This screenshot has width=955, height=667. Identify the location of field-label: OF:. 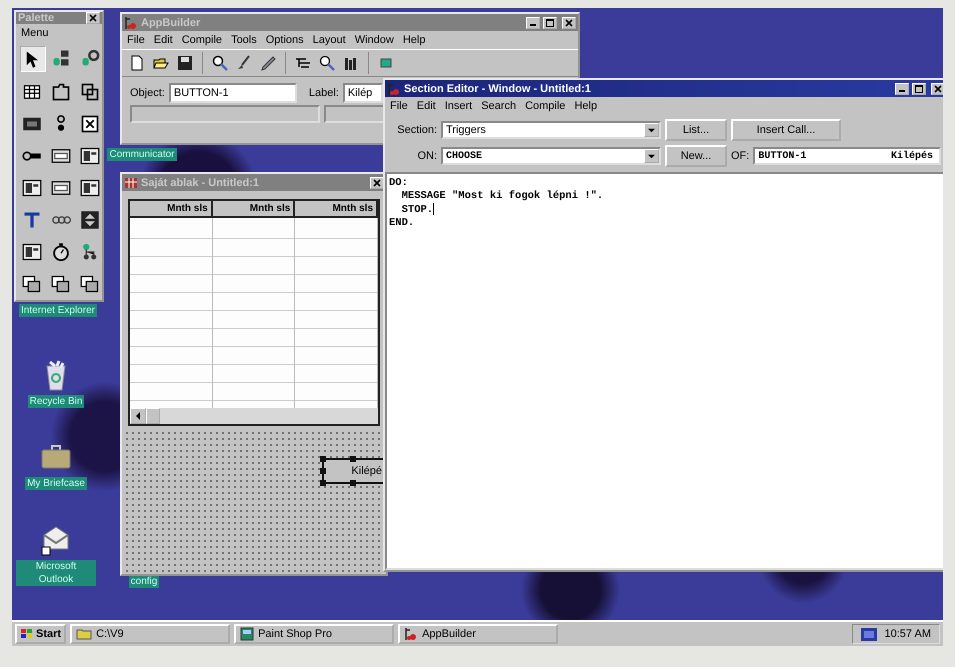
(740, 156).